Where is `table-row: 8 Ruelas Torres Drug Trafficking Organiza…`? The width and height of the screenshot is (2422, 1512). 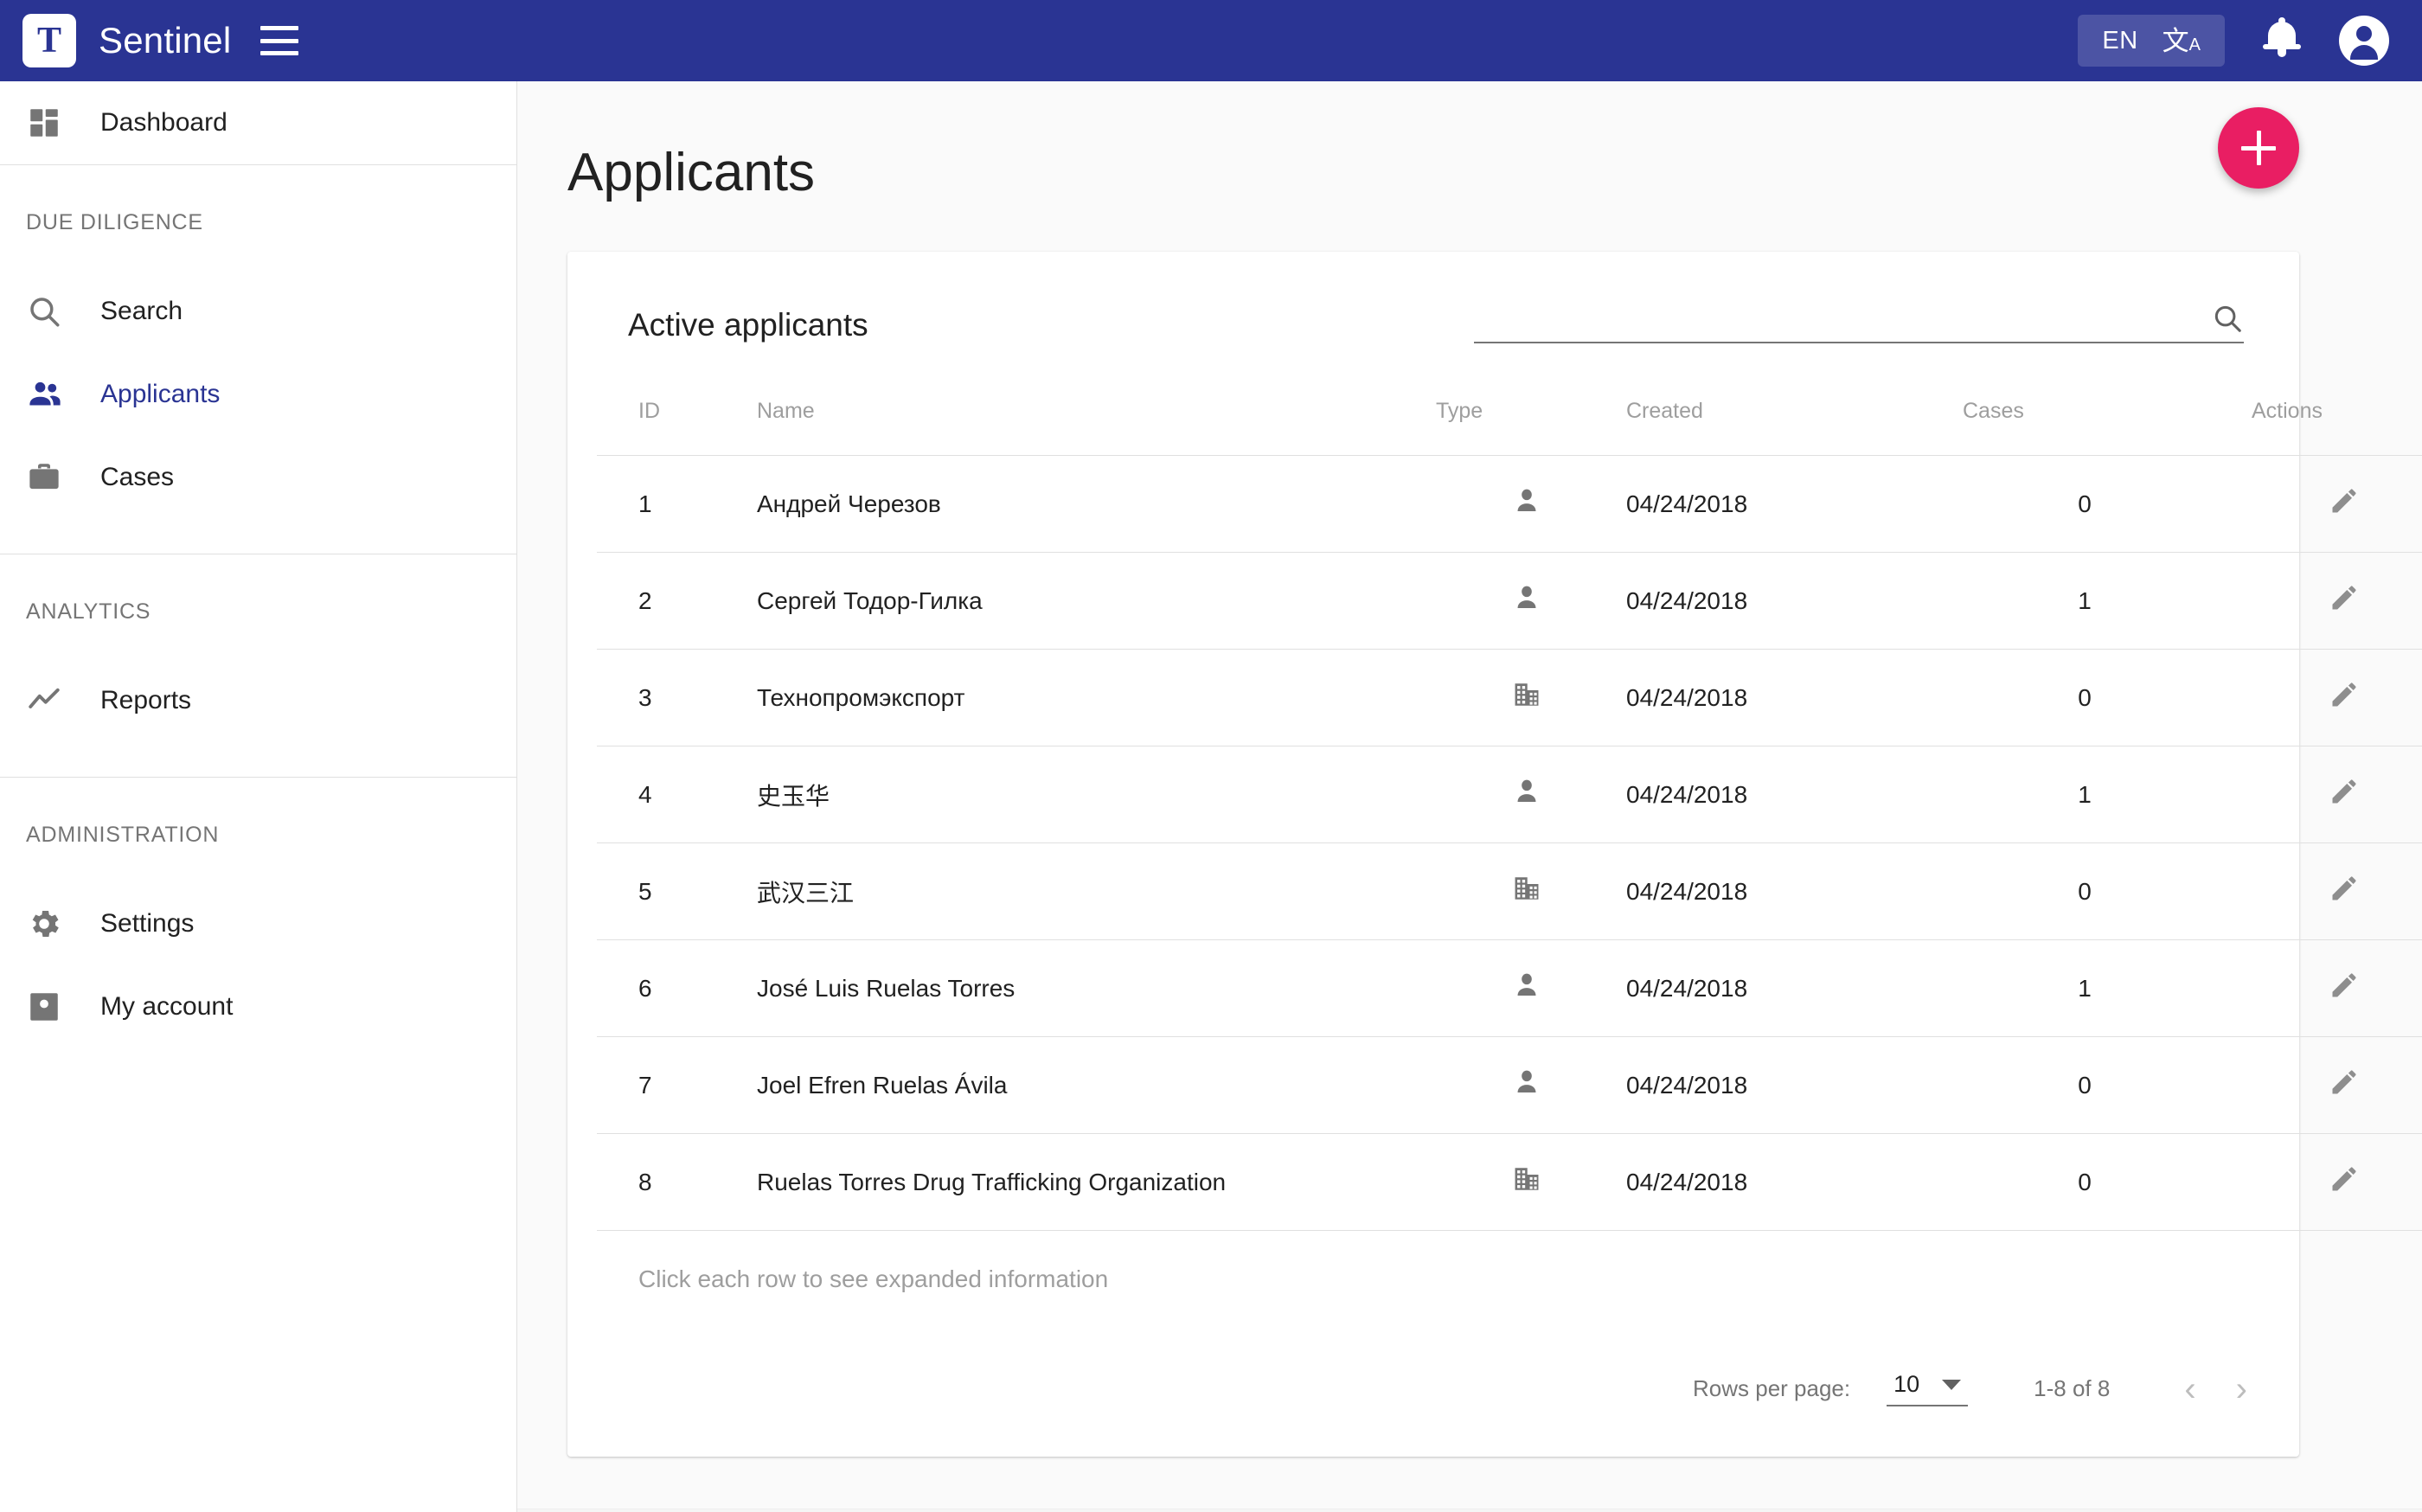
table-row: 8 Ruelas Torres Drug Trafficking Organiza… is located at coordinates (1509, 1182).